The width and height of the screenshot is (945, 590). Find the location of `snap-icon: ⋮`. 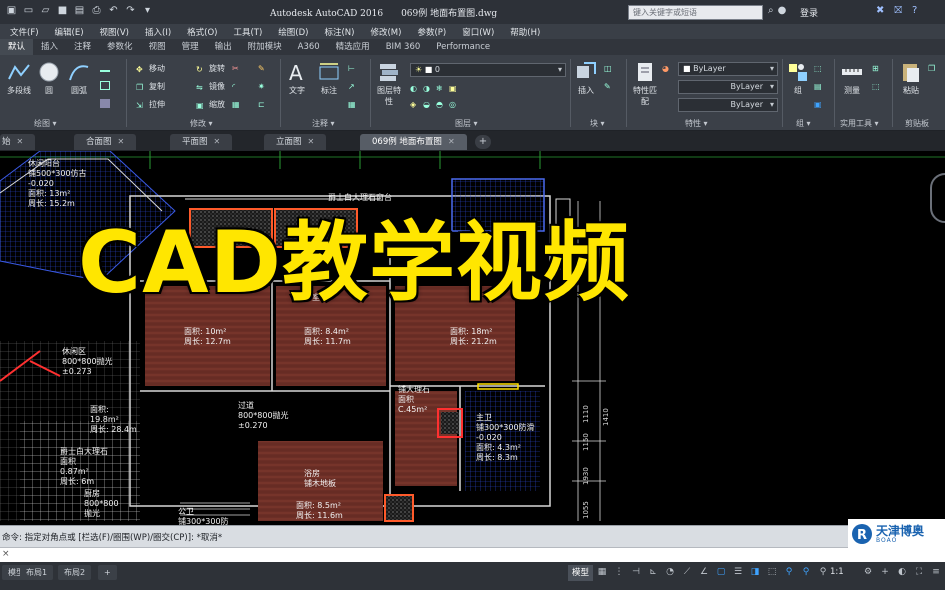

snap-icon: ⋮ is located at coordinates (619, 572).